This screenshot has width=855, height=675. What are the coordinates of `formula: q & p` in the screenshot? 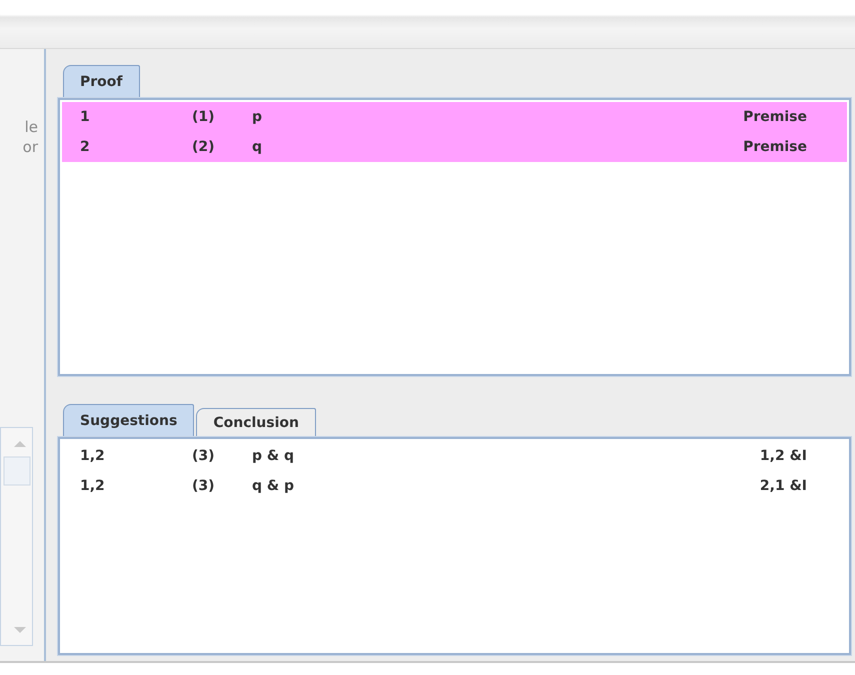 It's located at (273, 486).